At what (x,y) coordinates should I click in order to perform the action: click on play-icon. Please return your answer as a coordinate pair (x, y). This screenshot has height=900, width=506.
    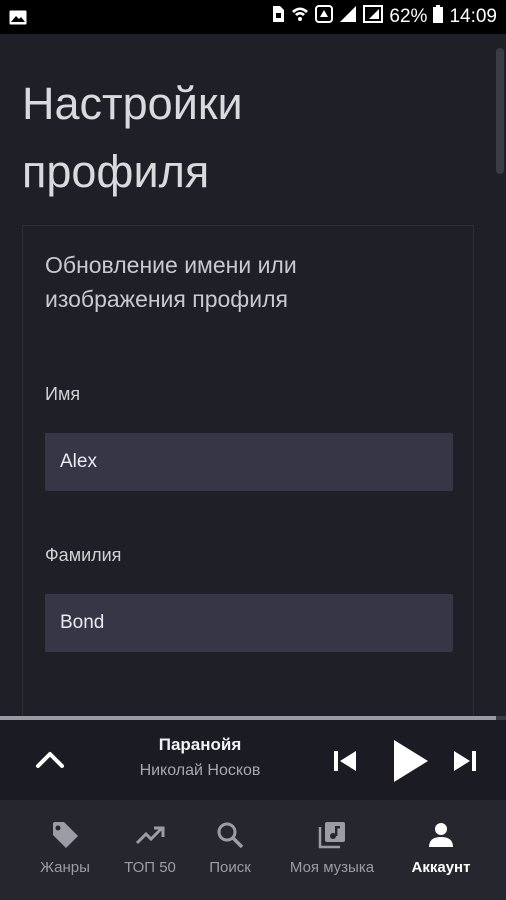
    Looking at the image, I should click on (411, 761).